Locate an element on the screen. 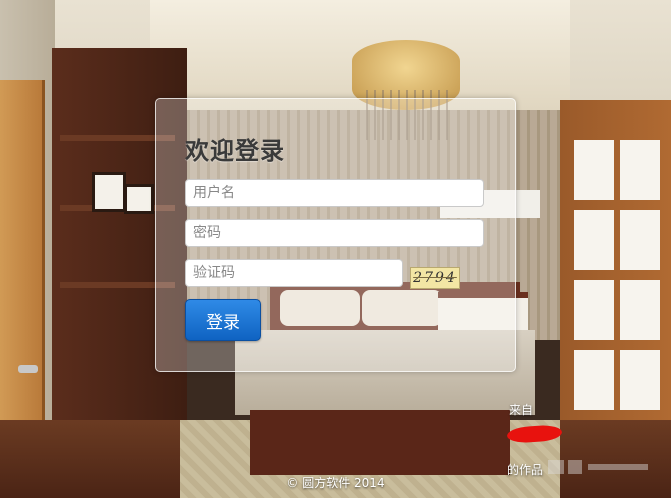  login-button: 登录 is located at coordinates (223, 320).